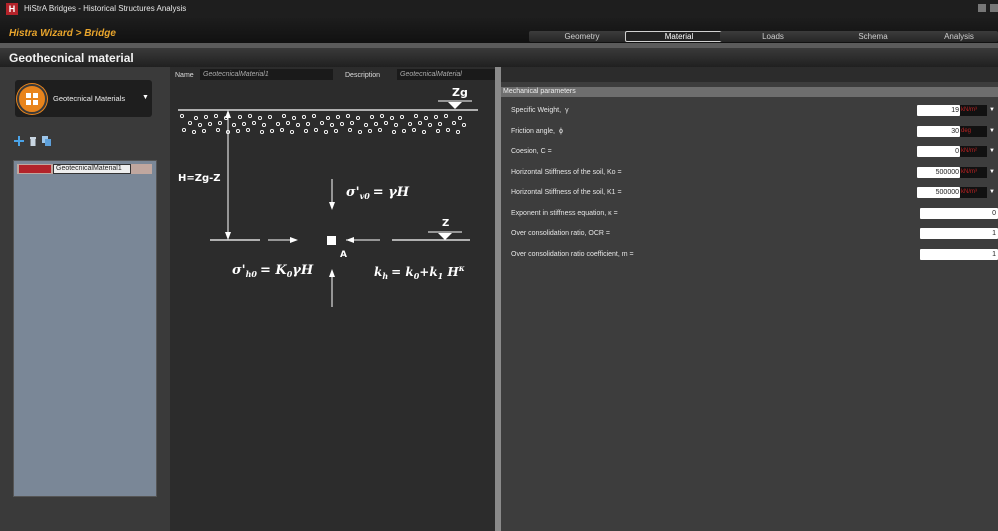  I want to click on param-label-text: Exponent in stiffness equation, κ =, so click(564, 213).